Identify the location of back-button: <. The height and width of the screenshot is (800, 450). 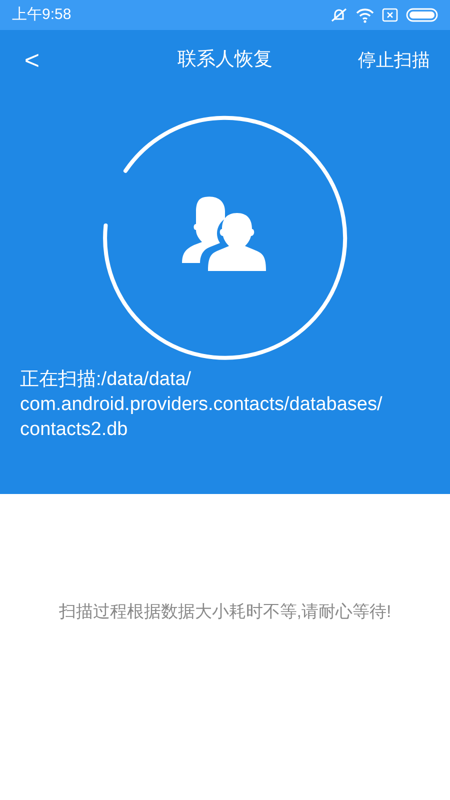
(32, 60).